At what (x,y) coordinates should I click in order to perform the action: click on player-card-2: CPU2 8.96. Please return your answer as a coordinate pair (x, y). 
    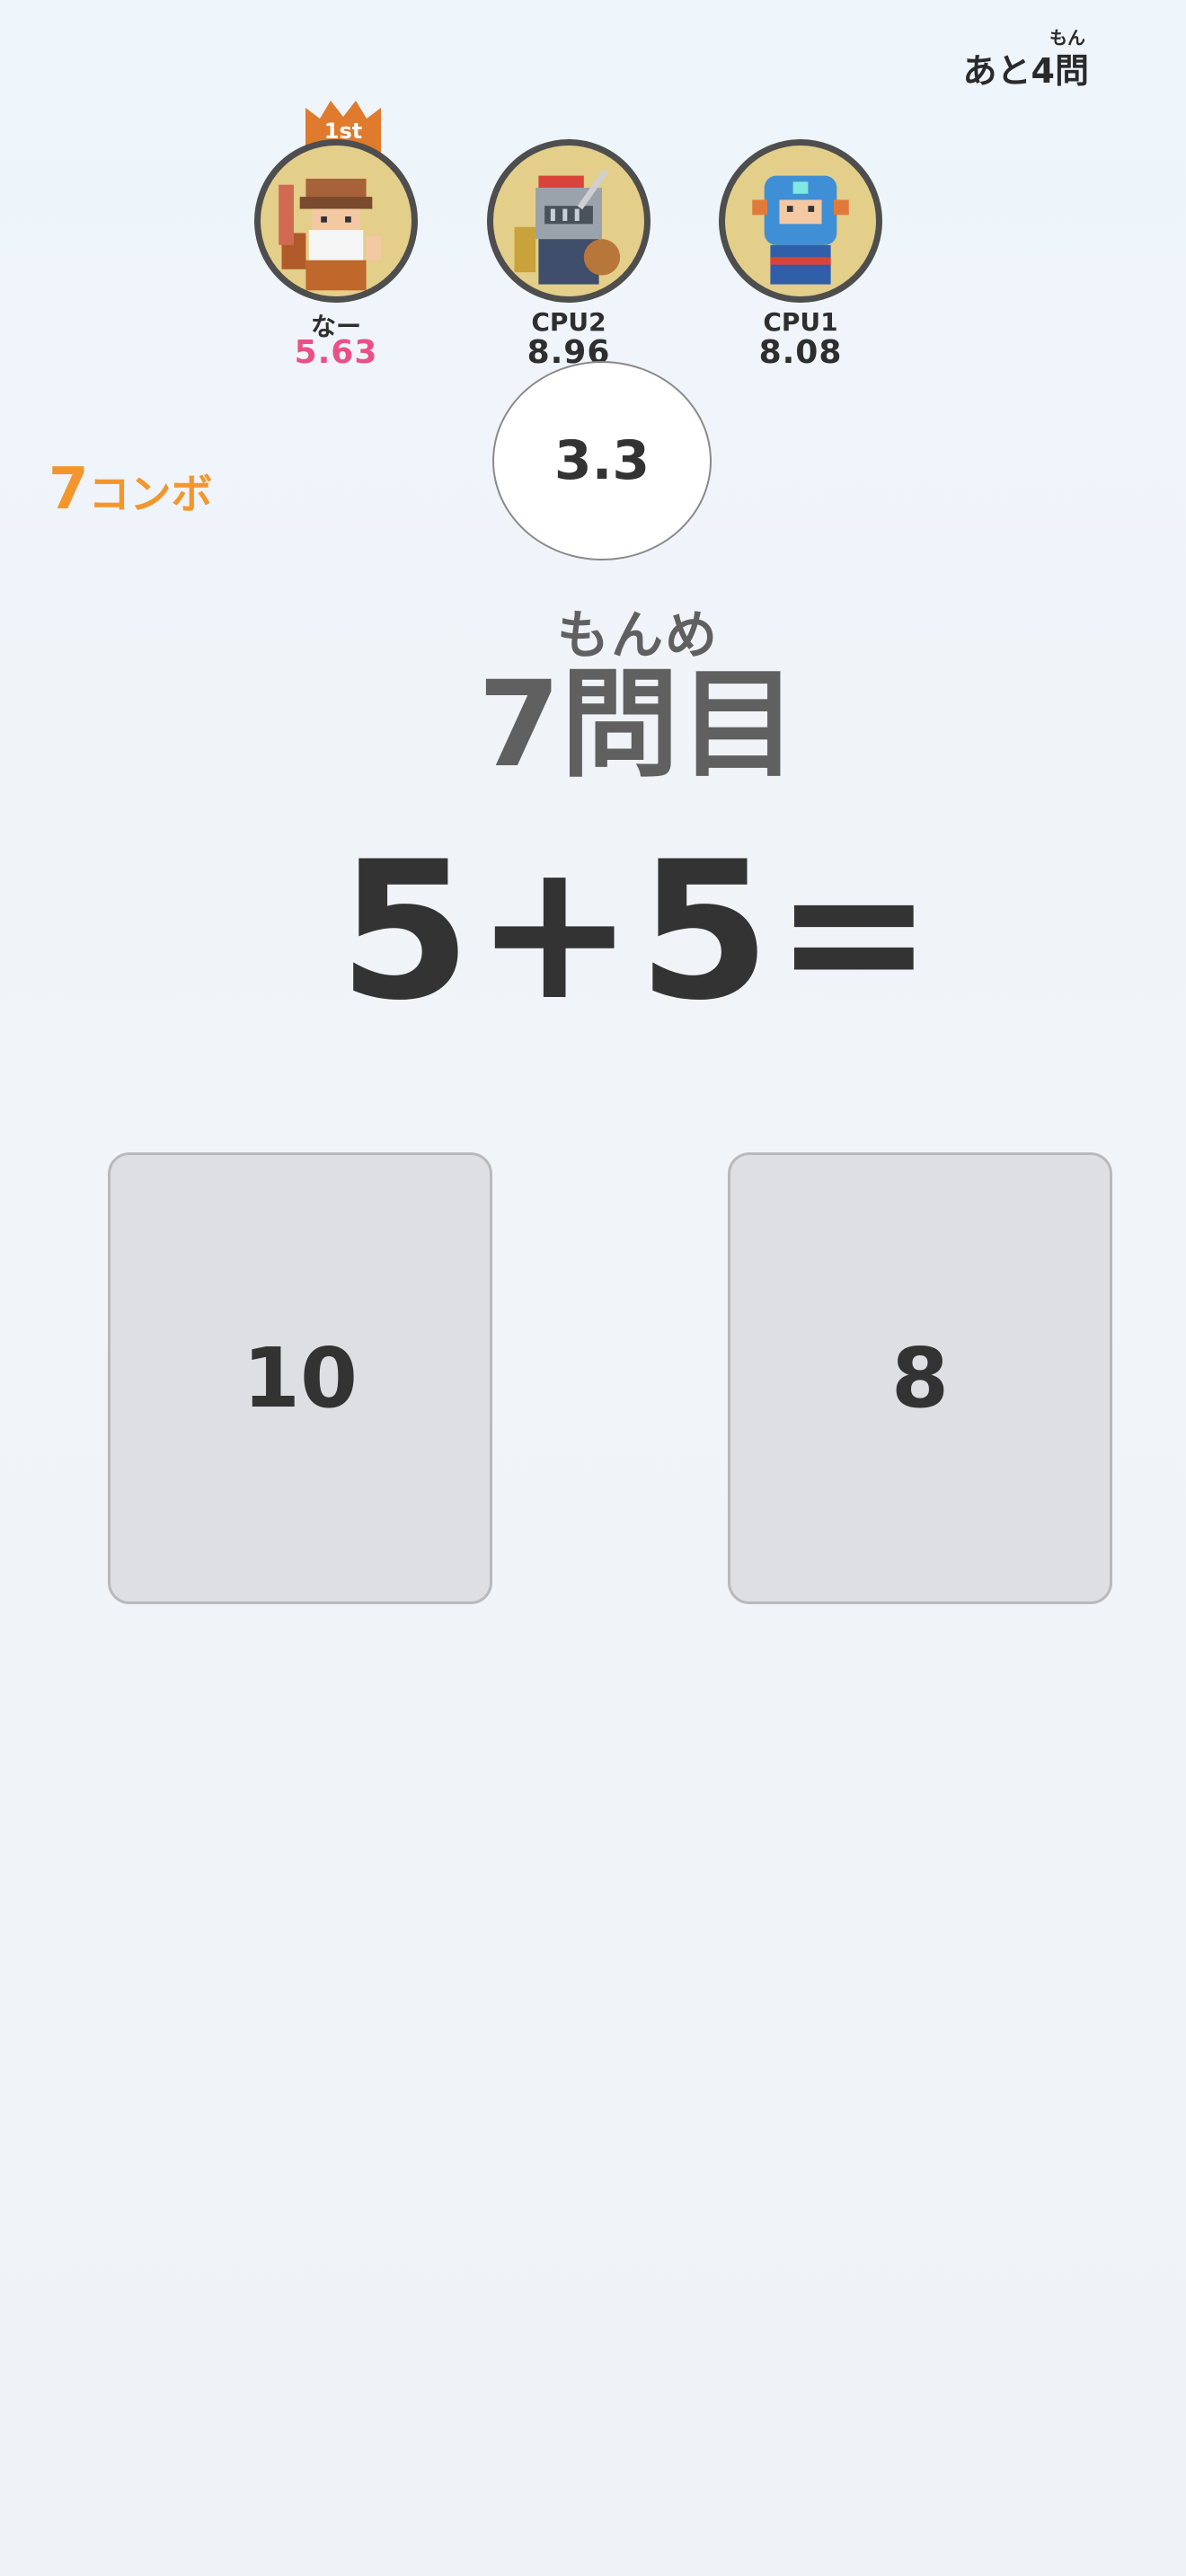
    Looking at the image, I should click on (574, 256).